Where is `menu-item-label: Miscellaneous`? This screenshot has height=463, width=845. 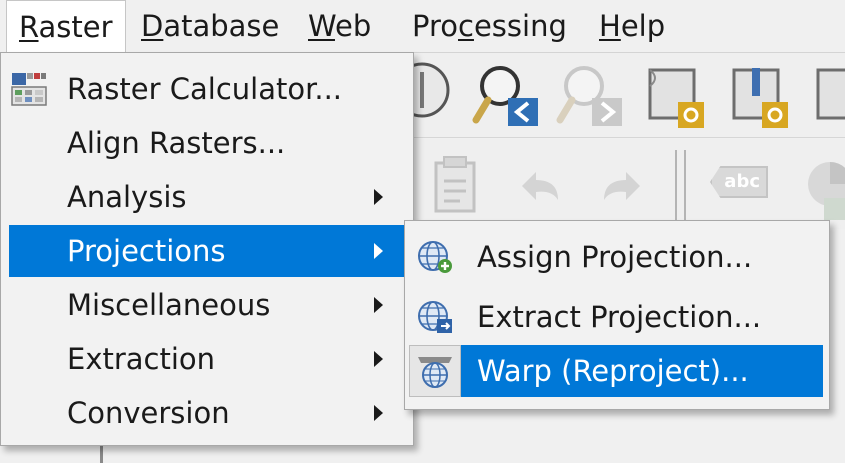 menu-item-label: Miscellaneous is located at coordinates (169, 305).